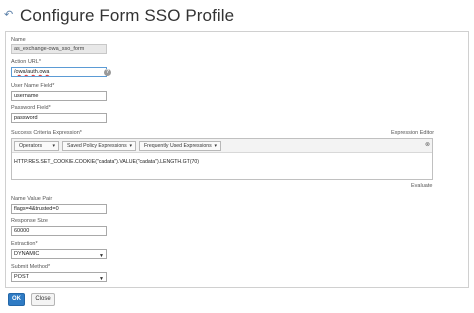  I want to click on username-field-label: User Name Field*, so click(33, 86).